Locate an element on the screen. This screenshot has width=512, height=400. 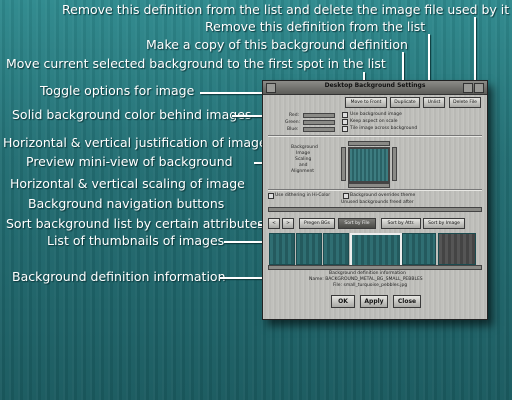
info-heading: Background definition information is located at coordinates (367, 273).